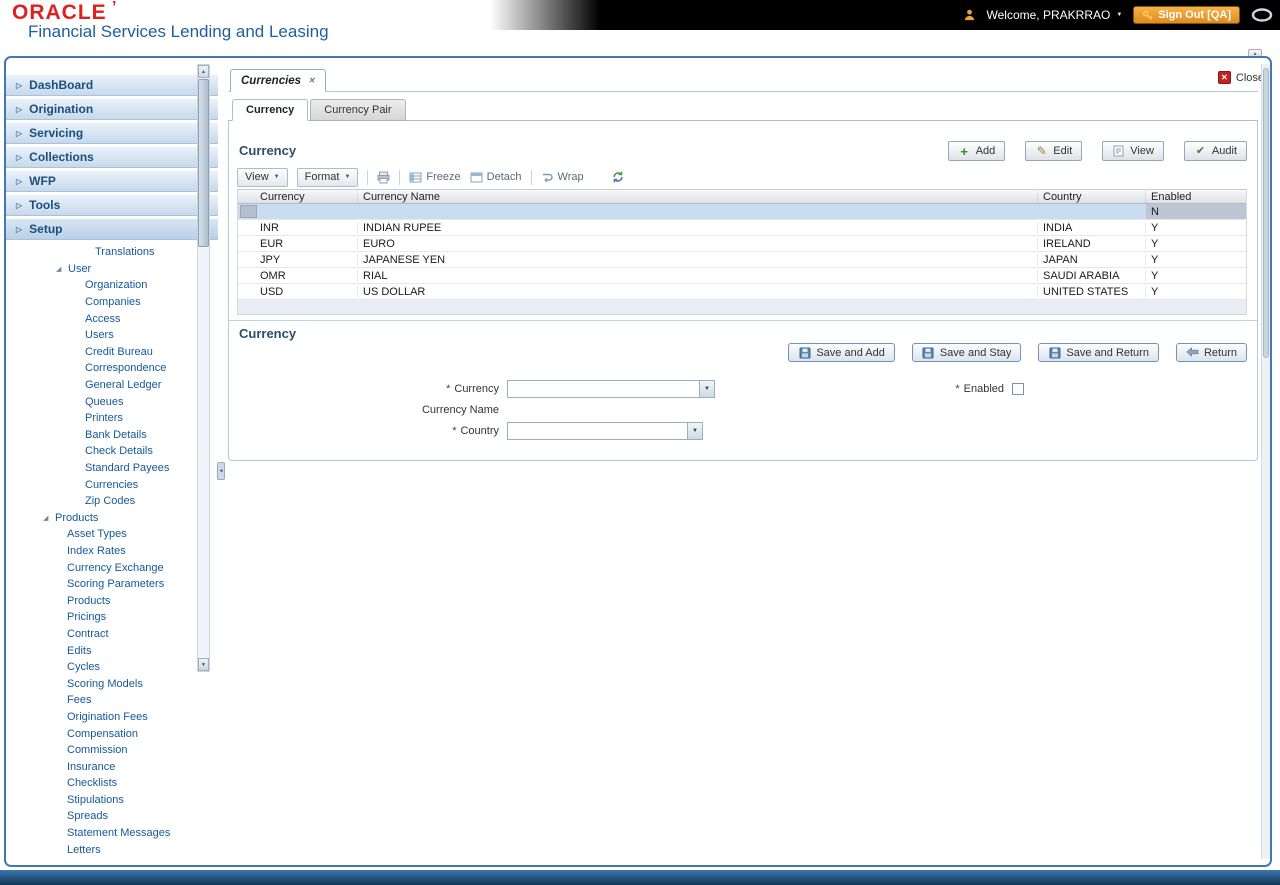  Describe the element at coordinates (112, 634) in the screenshot. I see `tree-item-contract: Contract` at that location.